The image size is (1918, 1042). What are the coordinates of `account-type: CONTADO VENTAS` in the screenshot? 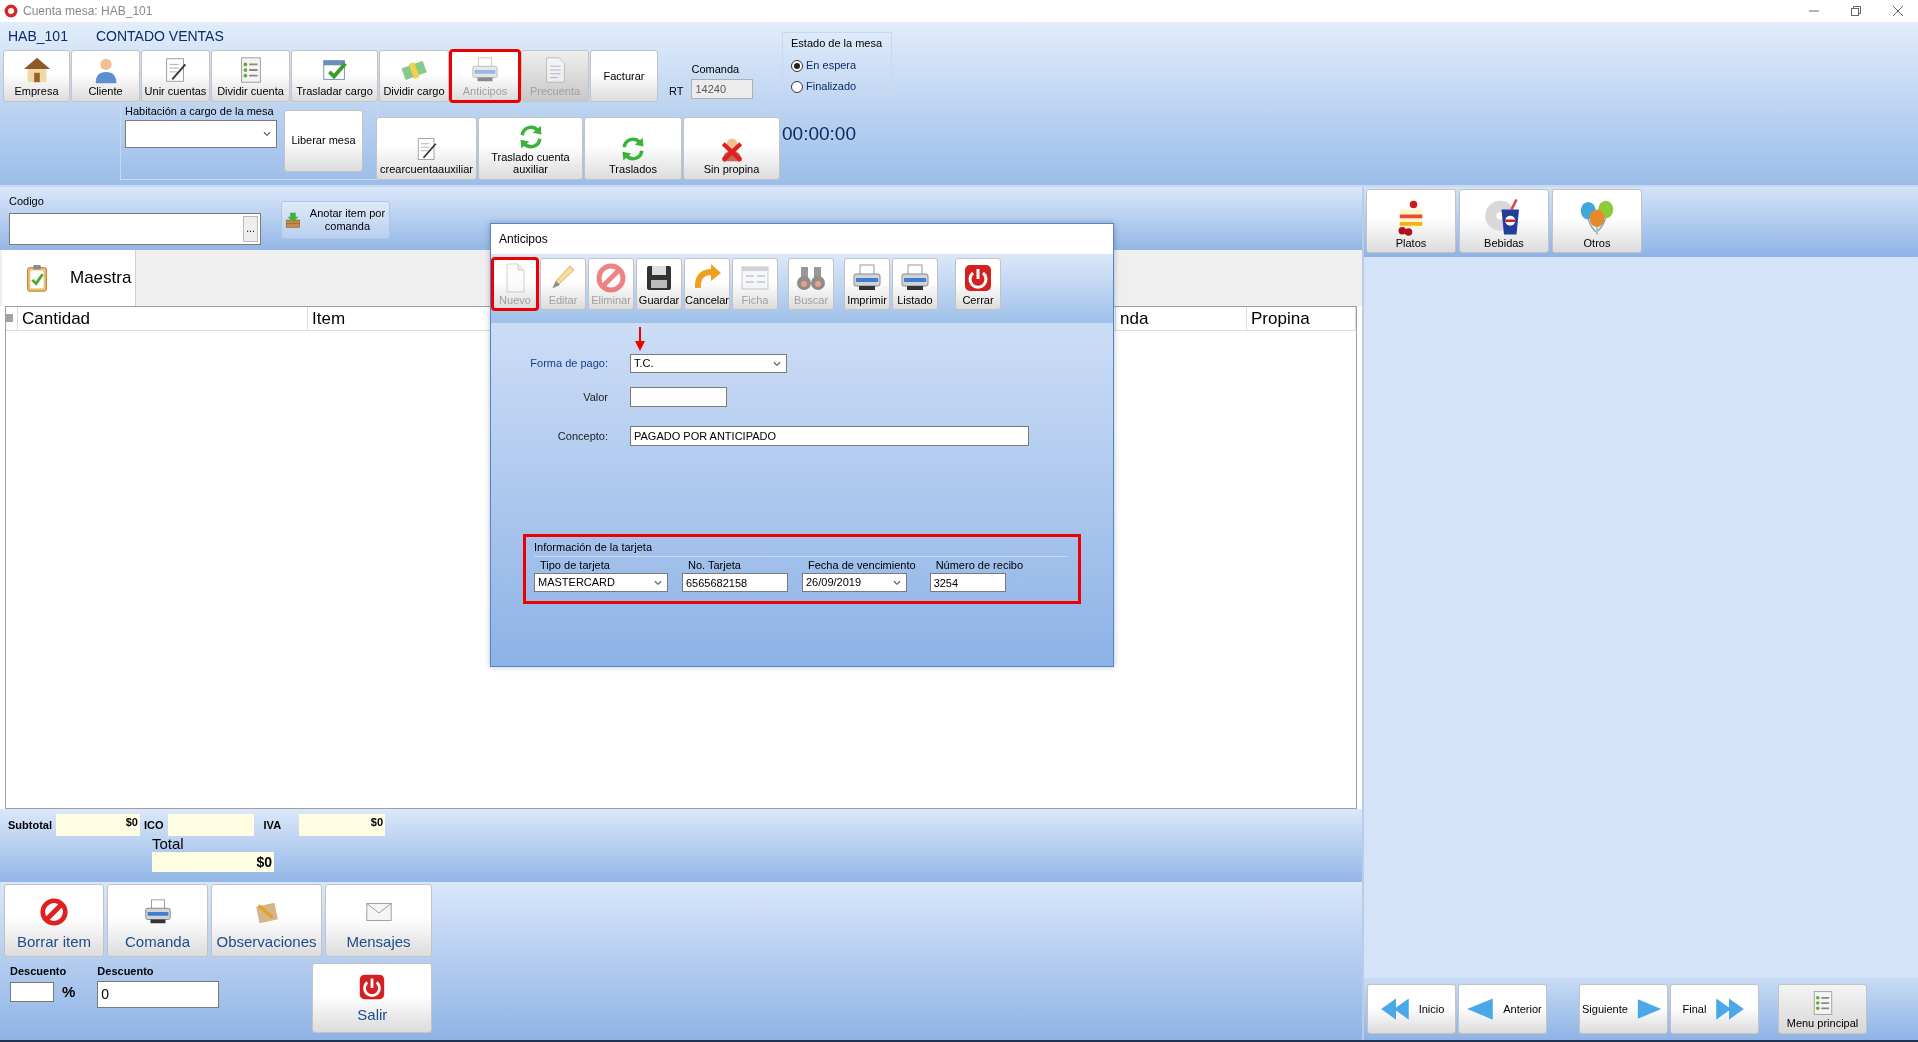 It's located at (159, 36).